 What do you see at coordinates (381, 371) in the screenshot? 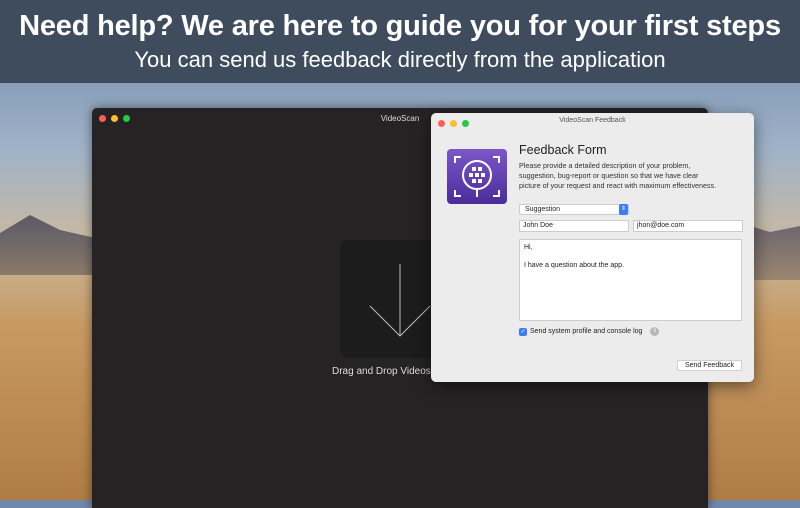
I see `drop-label: Drag and Drop Videos` at bounding box center [381, 371].